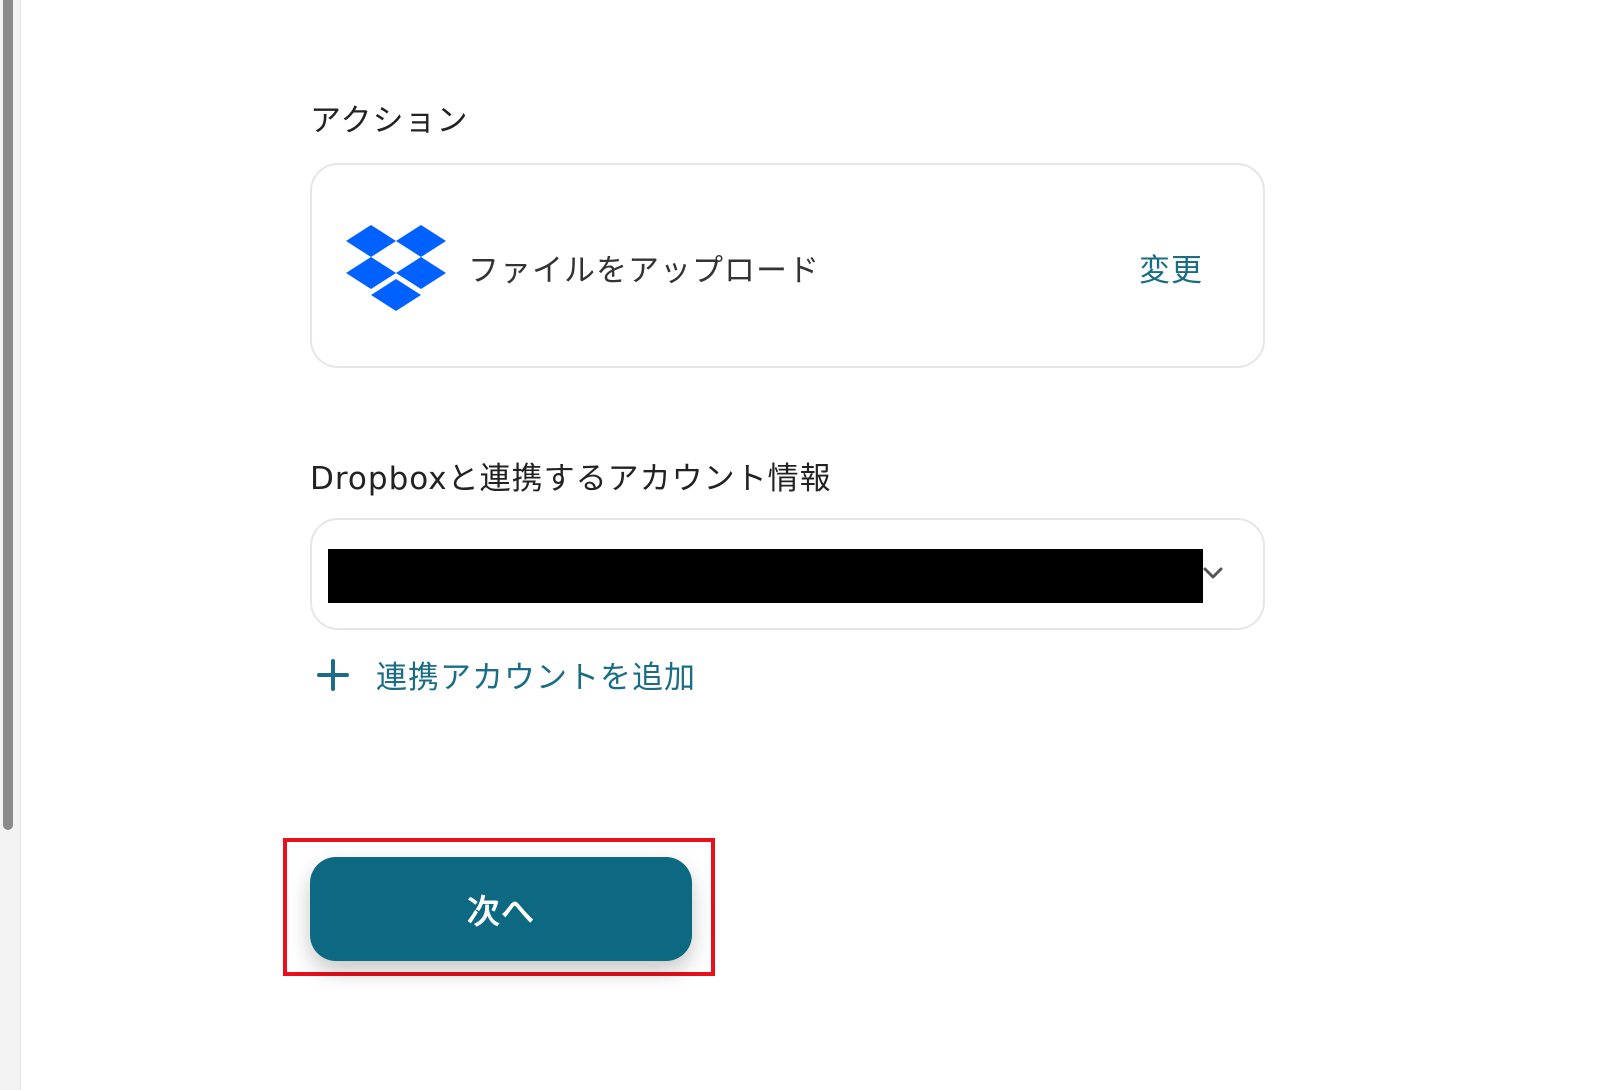 The image size is (1600, 1090). Describe the element at coordinates (765, 576) in the screenshot. I see `redacted-account-value` at that location.